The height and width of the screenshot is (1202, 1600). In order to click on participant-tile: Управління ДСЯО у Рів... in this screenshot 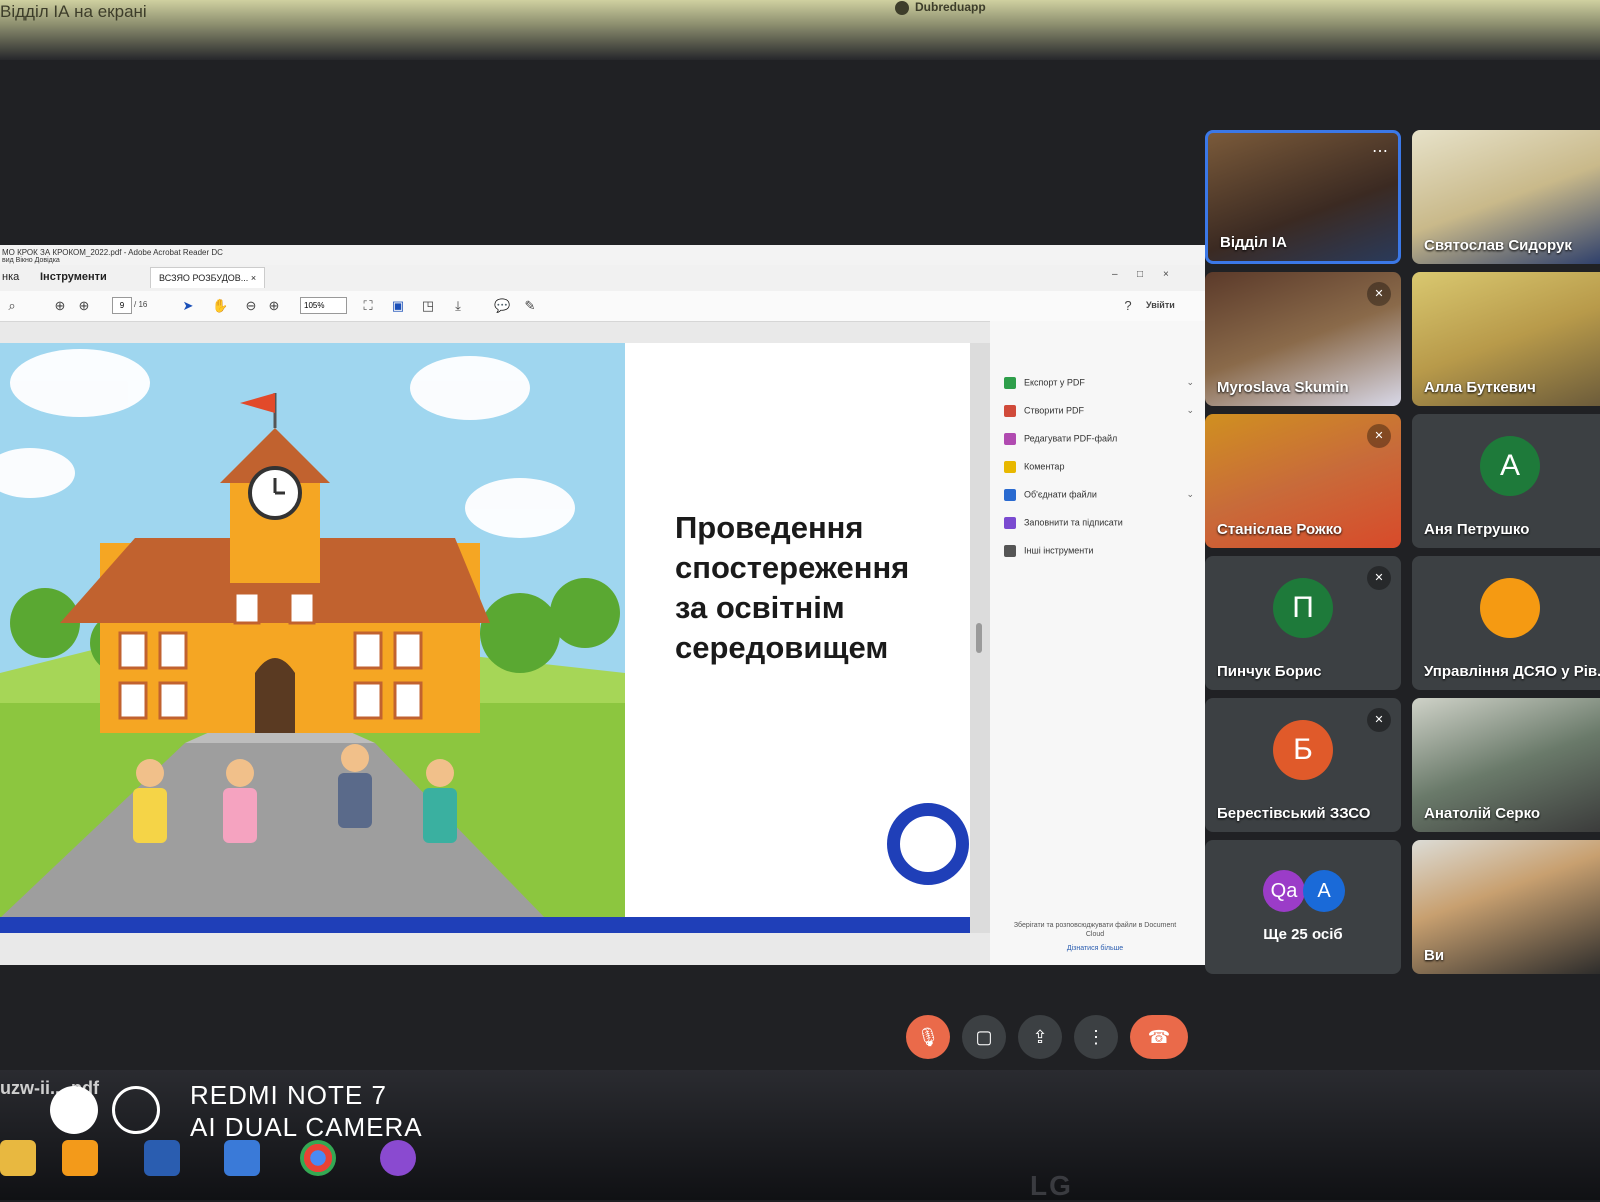, I will do `click(1506, 623)`.